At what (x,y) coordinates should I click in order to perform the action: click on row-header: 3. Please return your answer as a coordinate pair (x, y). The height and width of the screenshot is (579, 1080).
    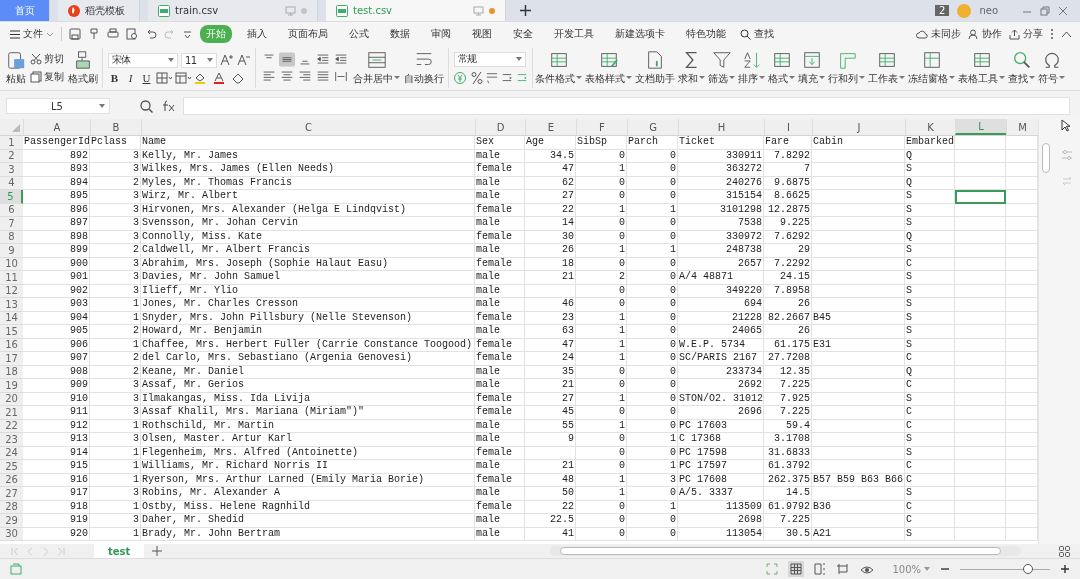
    Looking at the image, I should click on (11, 170).